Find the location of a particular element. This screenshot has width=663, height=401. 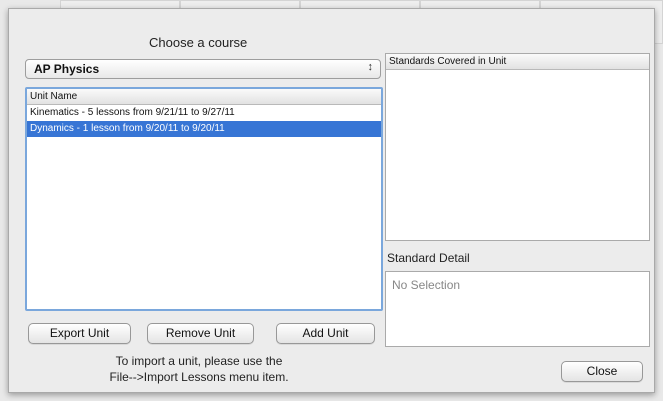

standard-detail-placeholder: No Selection is located at coordinates (426, 285).